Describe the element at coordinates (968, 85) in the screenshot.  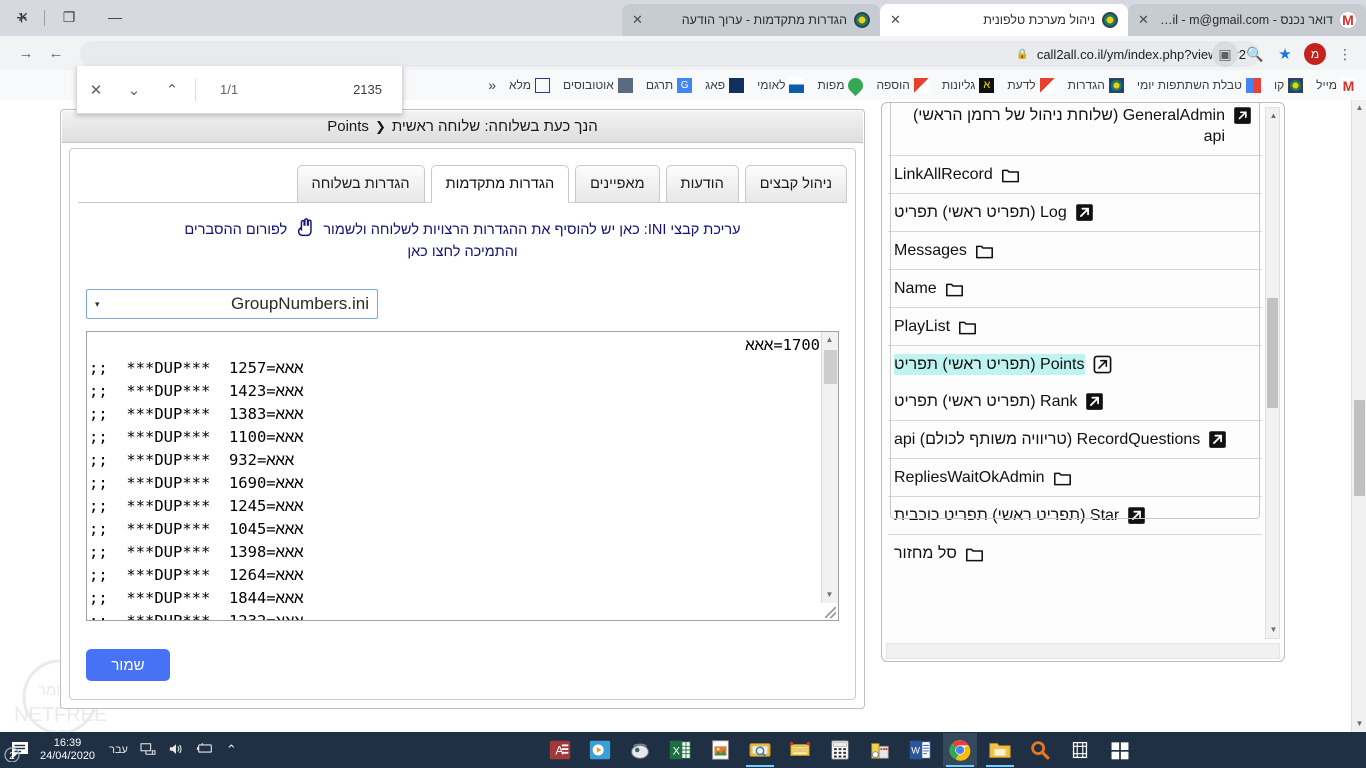
I see `bookmark-item: א גליונות` at that location.